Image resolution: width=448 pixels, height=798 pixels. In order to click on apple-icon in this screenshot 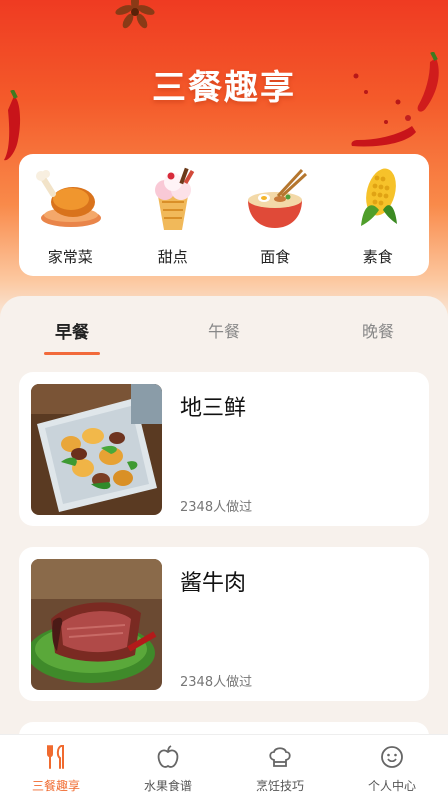, I will do `click(168, 757)`.